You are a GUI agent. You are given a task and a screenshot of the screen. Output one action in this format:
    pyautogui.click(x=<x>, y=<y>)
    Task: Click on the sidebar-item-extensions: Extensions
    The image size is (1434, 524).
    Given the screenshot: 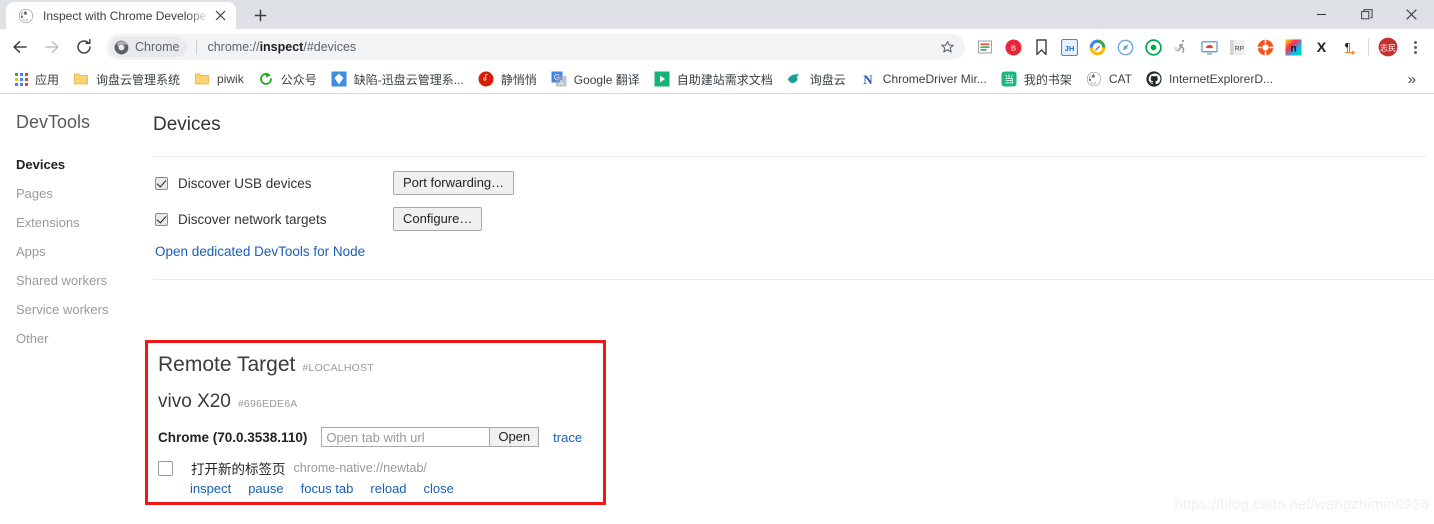 What is the action you would take?
    pyautogui.click(x=72, y=222)
    